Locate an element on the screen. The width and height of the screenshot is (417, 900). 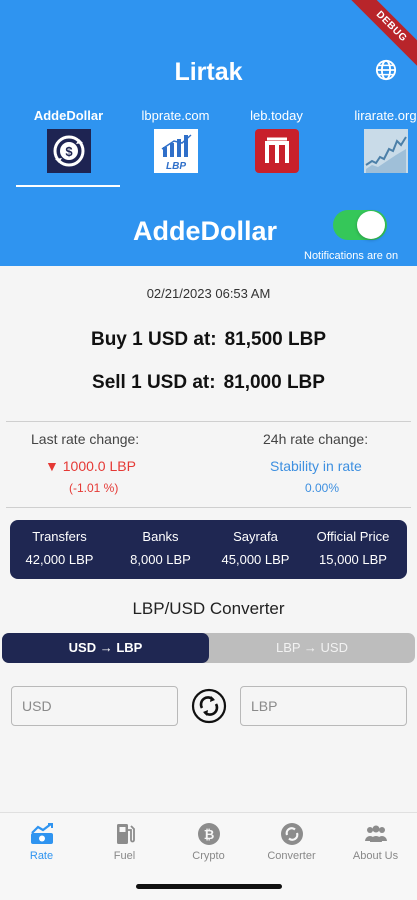
price-transfers: Transfers 42,000 LBP is located at coordinates (59, 543).